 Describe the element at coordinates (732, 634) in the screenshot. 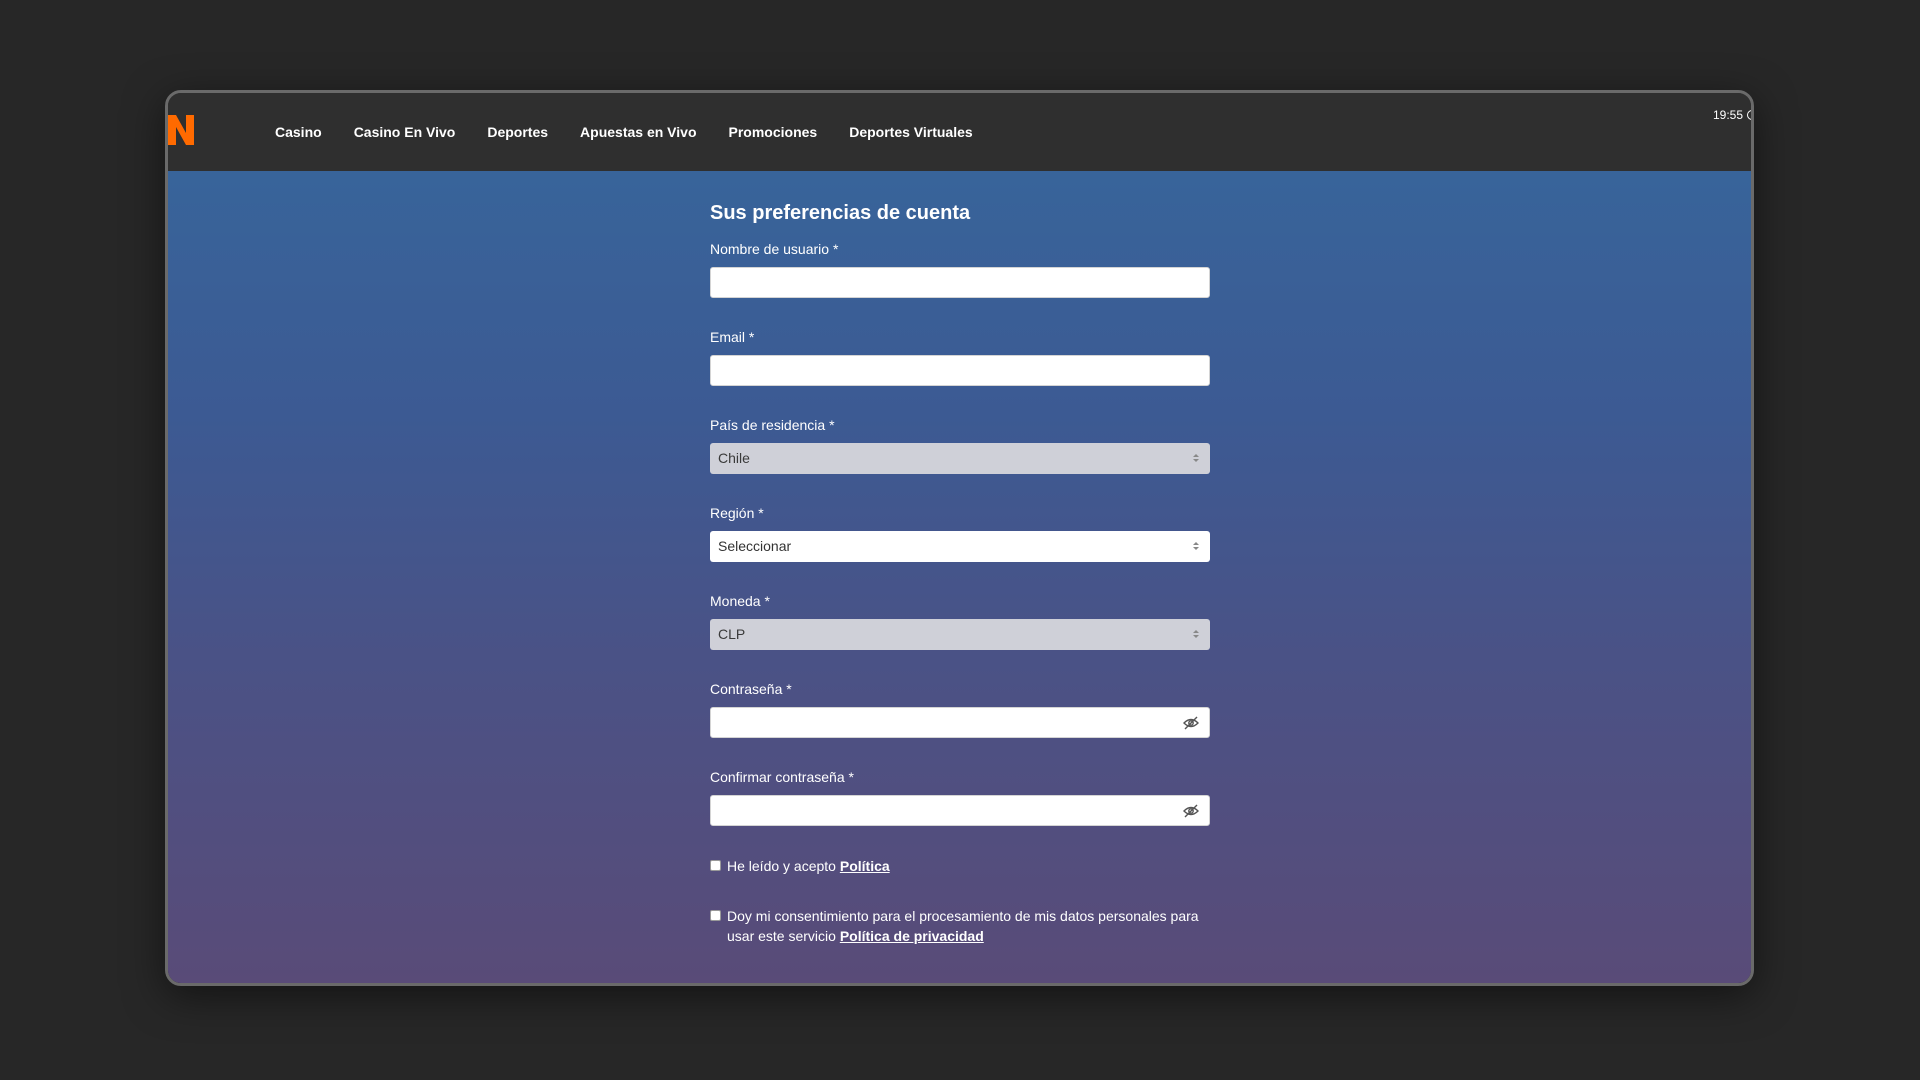

I see `currency-select-value: CLP` at that location.